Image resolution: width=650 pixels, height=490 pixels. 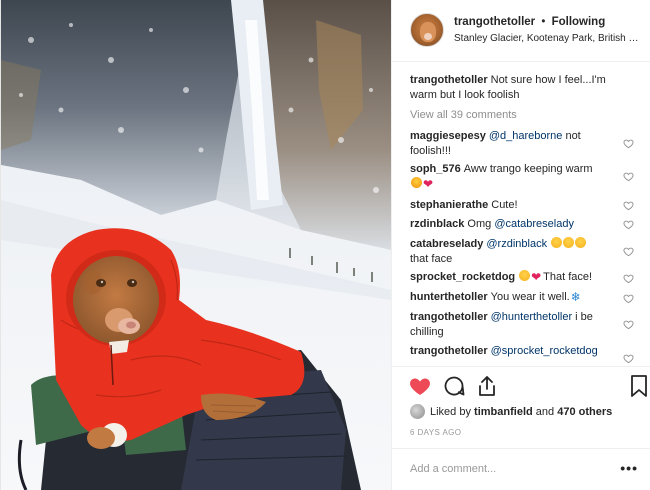 I want to click on comment-text: Cute!, so click(x=504, y=205).